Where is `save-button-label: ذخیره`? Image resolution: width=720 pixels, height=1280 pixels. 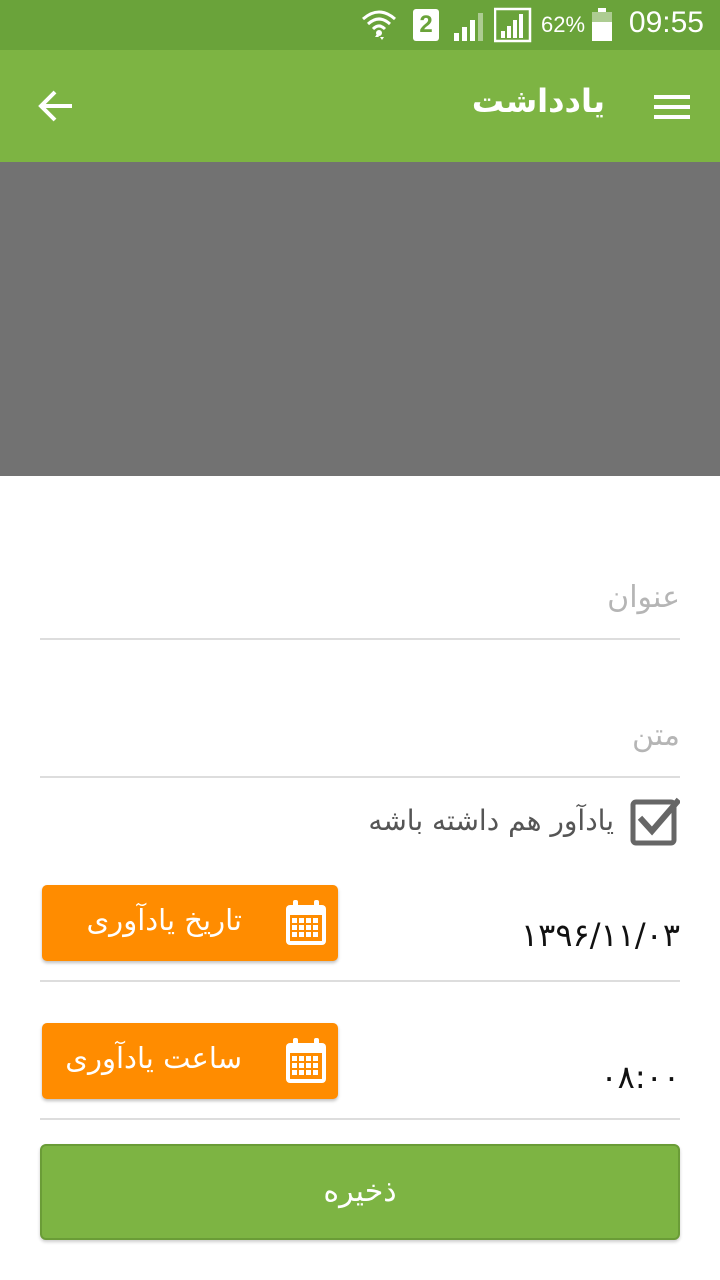 save-button-label: ذخیره is located at coordinates (360, 1191).